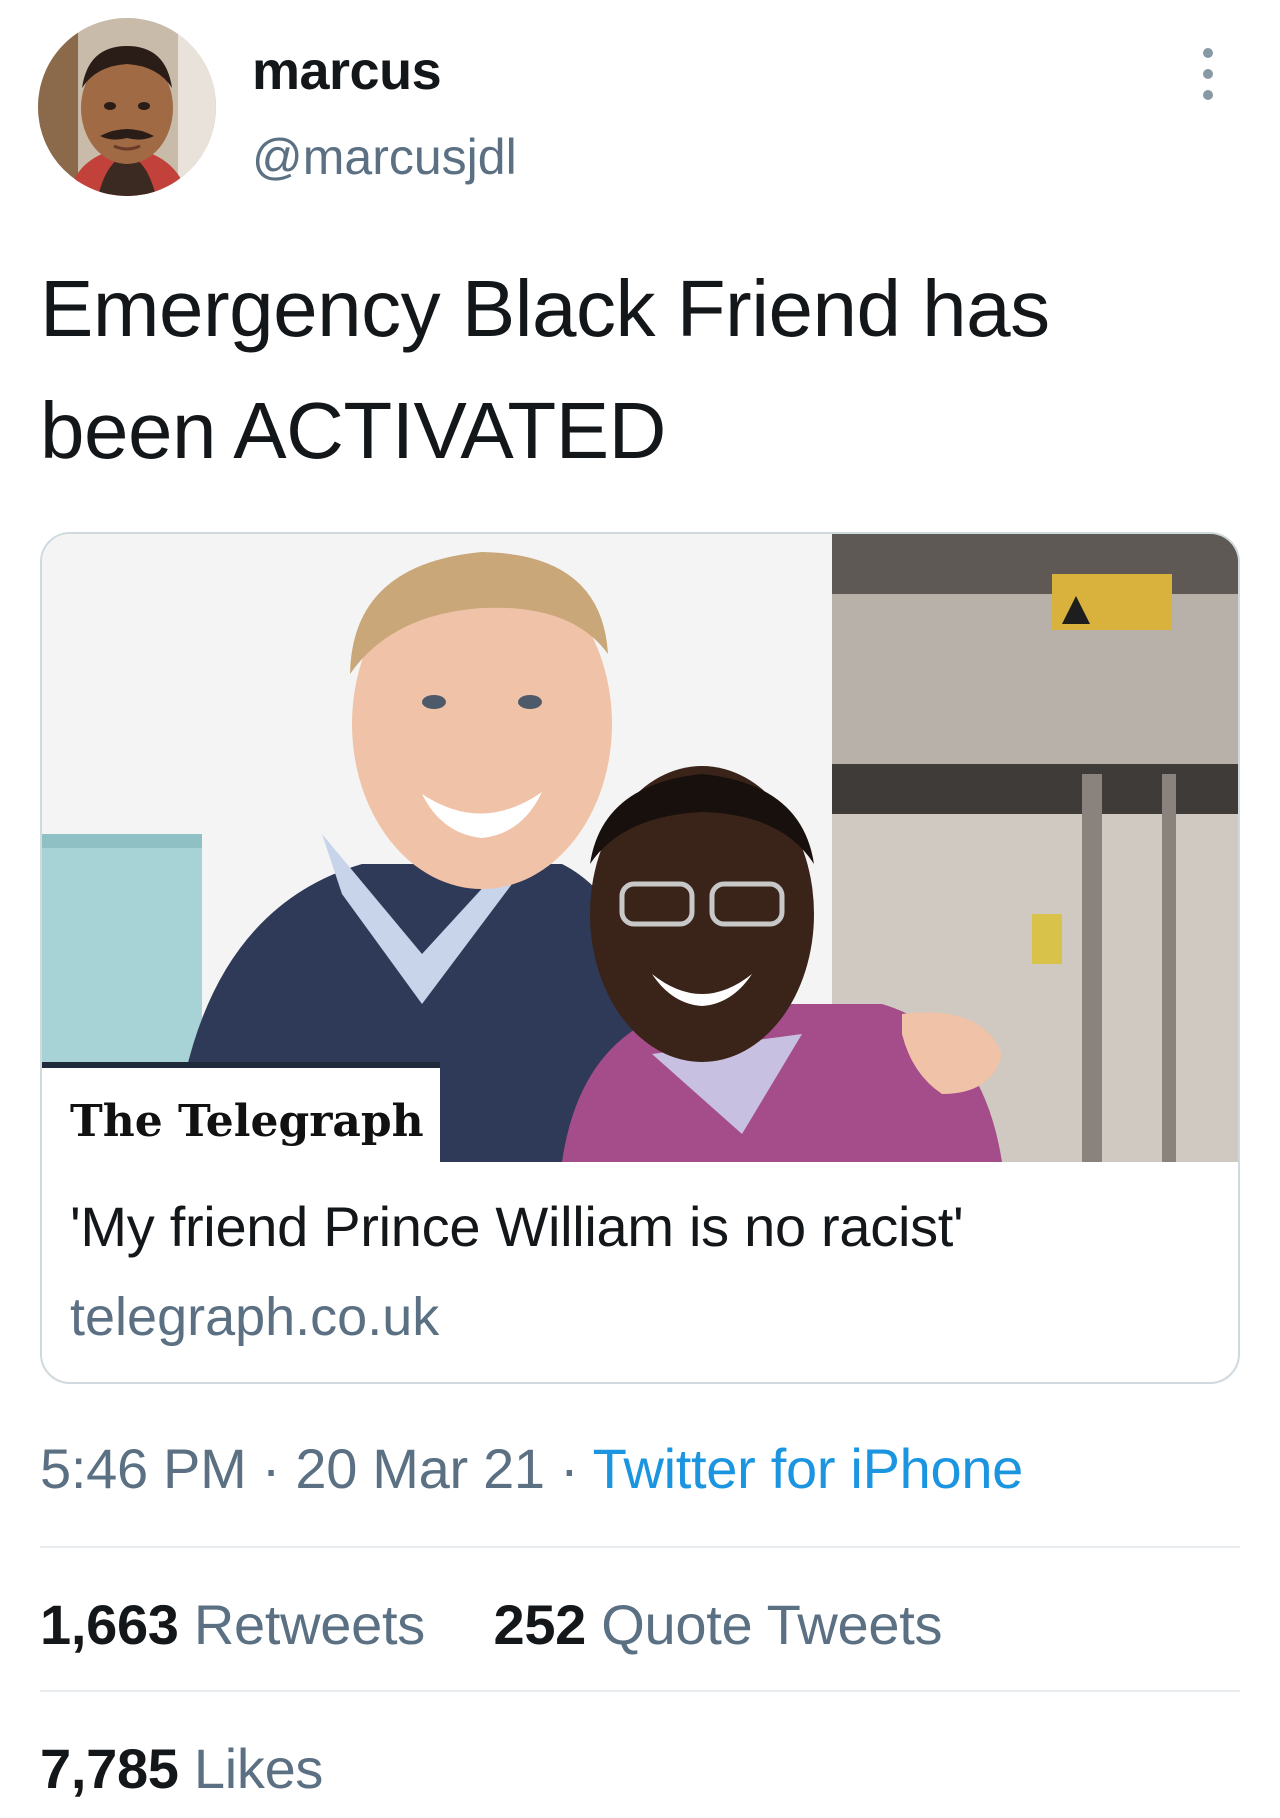  Describe the element at coordinates (545, 308) in the screenshot. I see `tweet-text-line: Emergency Black Friend has` at that location.